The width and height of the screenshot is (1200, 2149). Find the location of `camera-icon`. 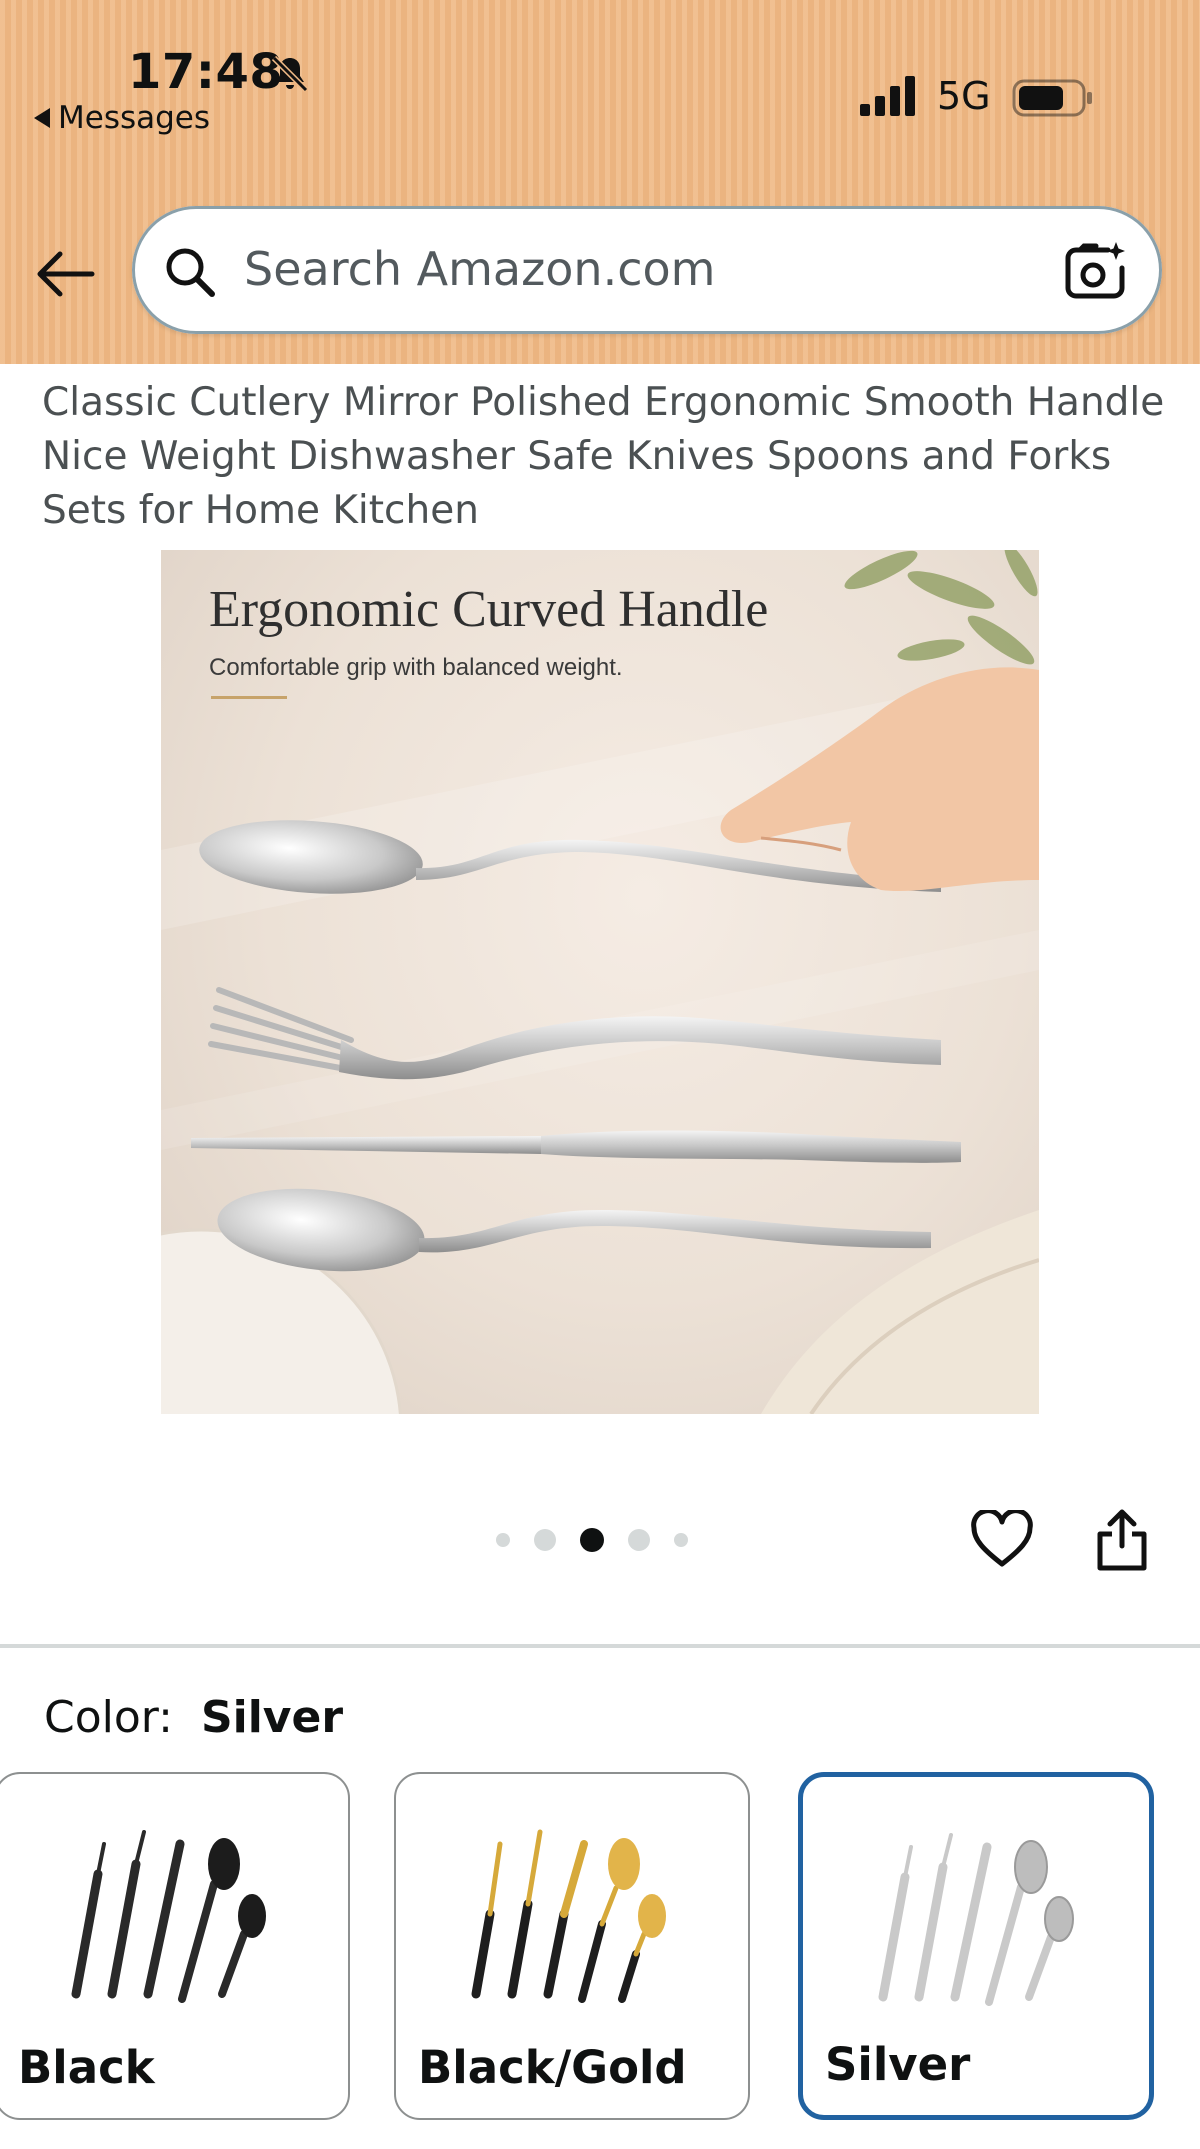

camera-icon is located at coordinates (1095, 273).